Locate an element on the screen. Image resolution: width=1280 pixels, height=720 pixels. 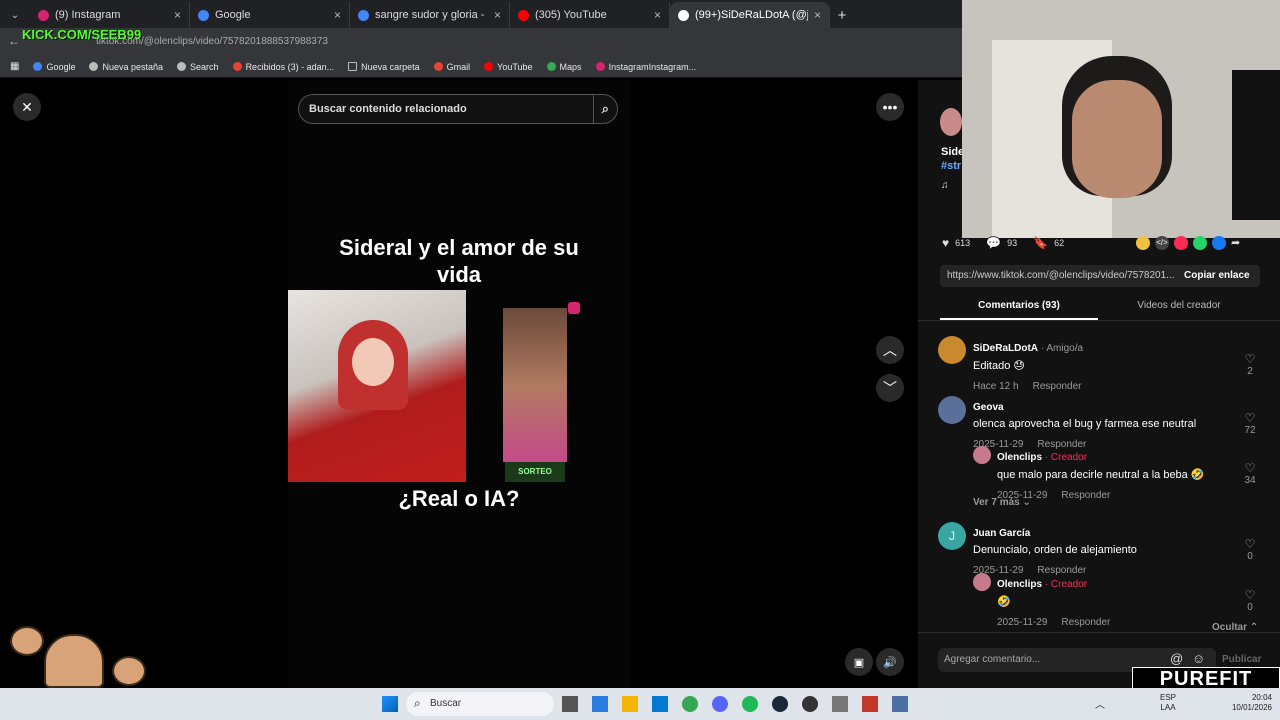
clock: 20:04 10/01/2026 is located at coordinates (1248, 703).